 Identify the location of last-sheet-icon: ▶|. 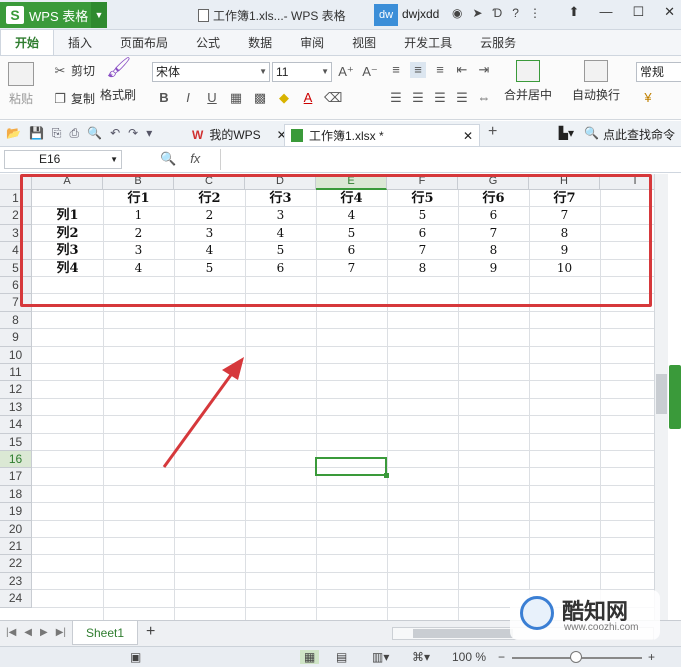
(61, 632).